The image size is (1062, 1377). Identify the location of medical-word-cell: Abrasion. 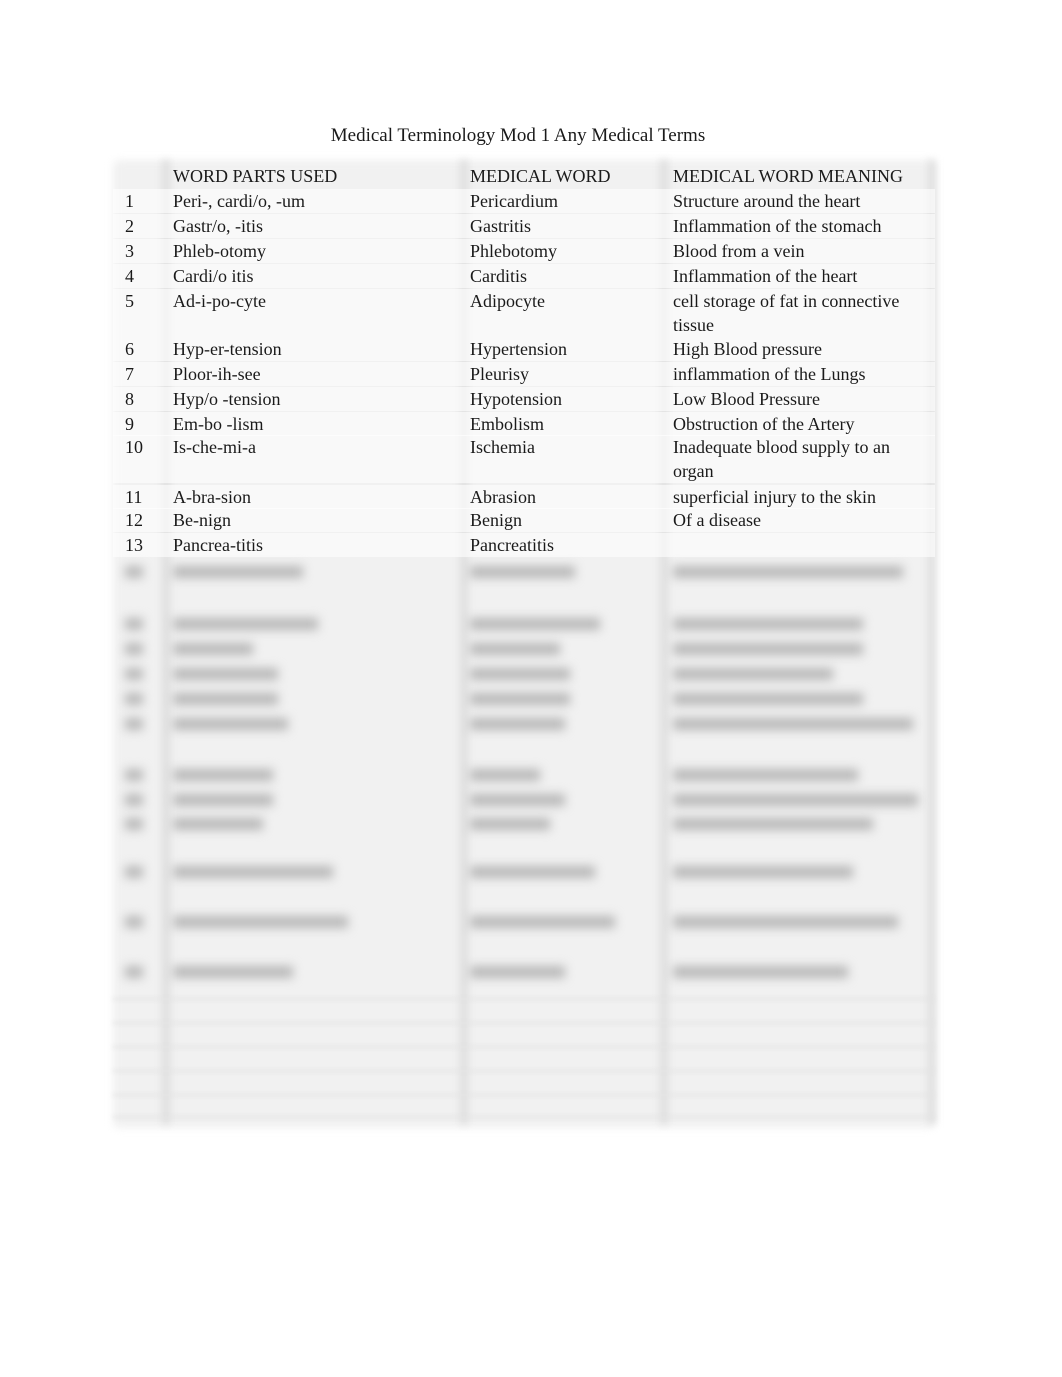
(503, 497).